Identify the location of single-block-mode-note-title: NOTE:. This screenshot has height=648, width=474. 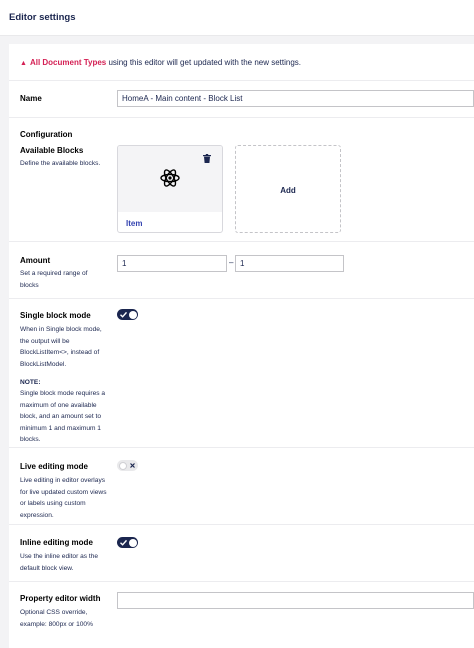
(30, 382).